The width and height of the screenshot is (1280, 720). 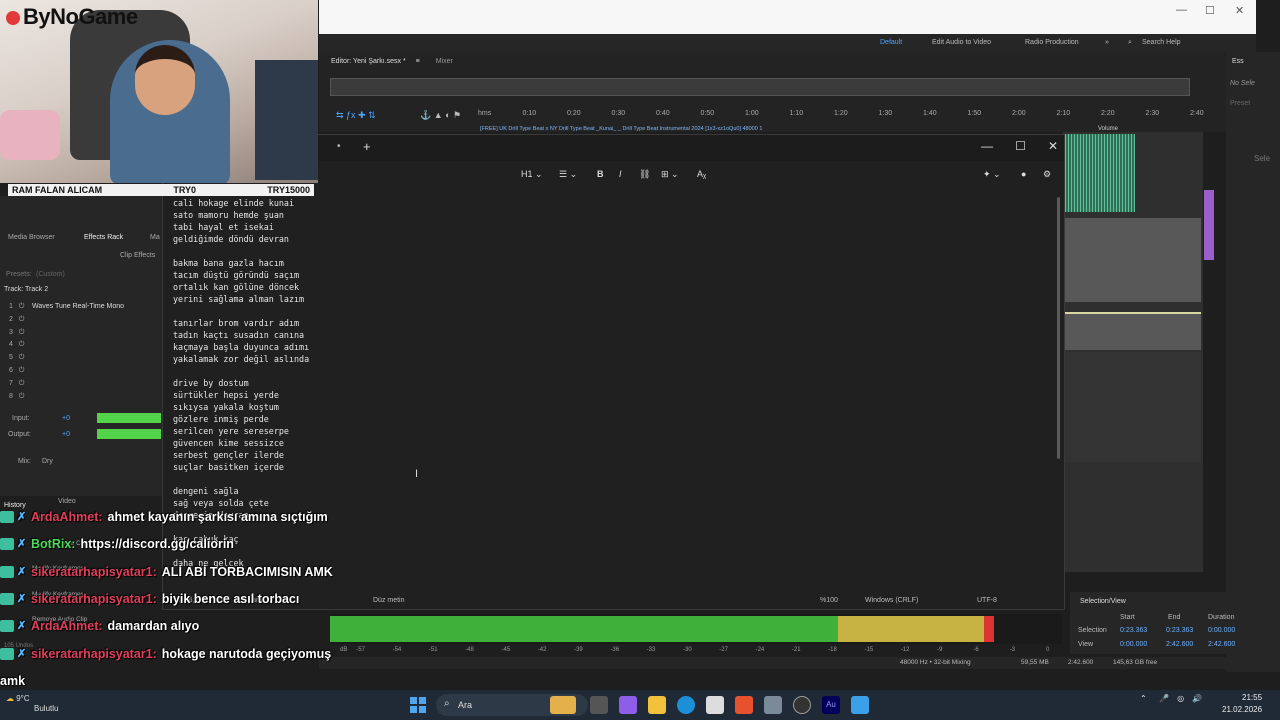 I want to click on task-view-icon, so click(x=599, y=705).